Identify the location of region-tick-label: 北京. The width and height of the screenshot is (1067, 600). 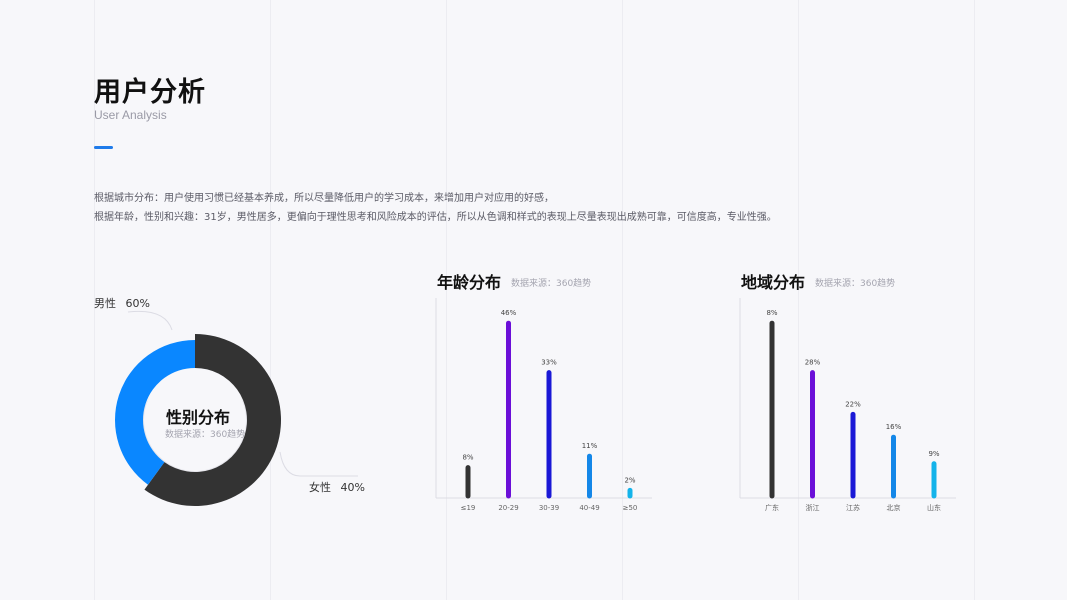
(894, 507).